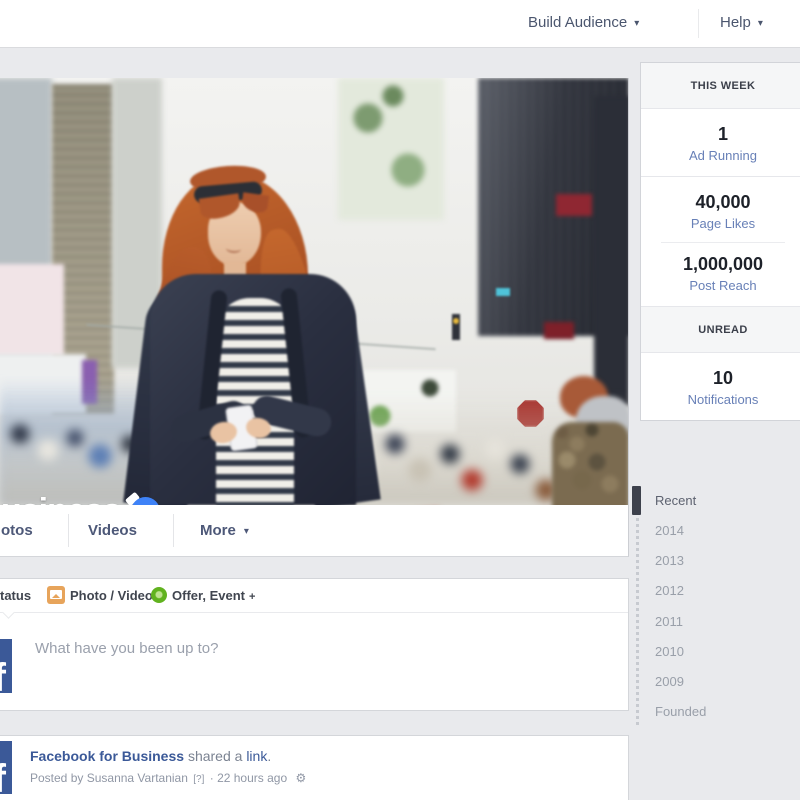 This screenshot has width=800, height=800. What do you see at coordinates (300, 778) in the screenshot?
I see `gear-icon: ⚙` at bounding box center [300, 778].